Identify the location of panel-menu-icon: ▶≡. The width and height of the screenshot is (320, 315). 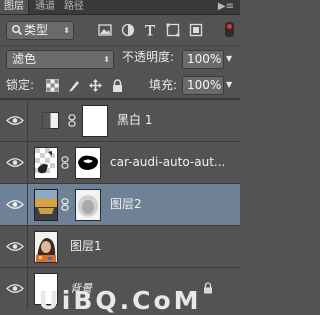
(226, 7).